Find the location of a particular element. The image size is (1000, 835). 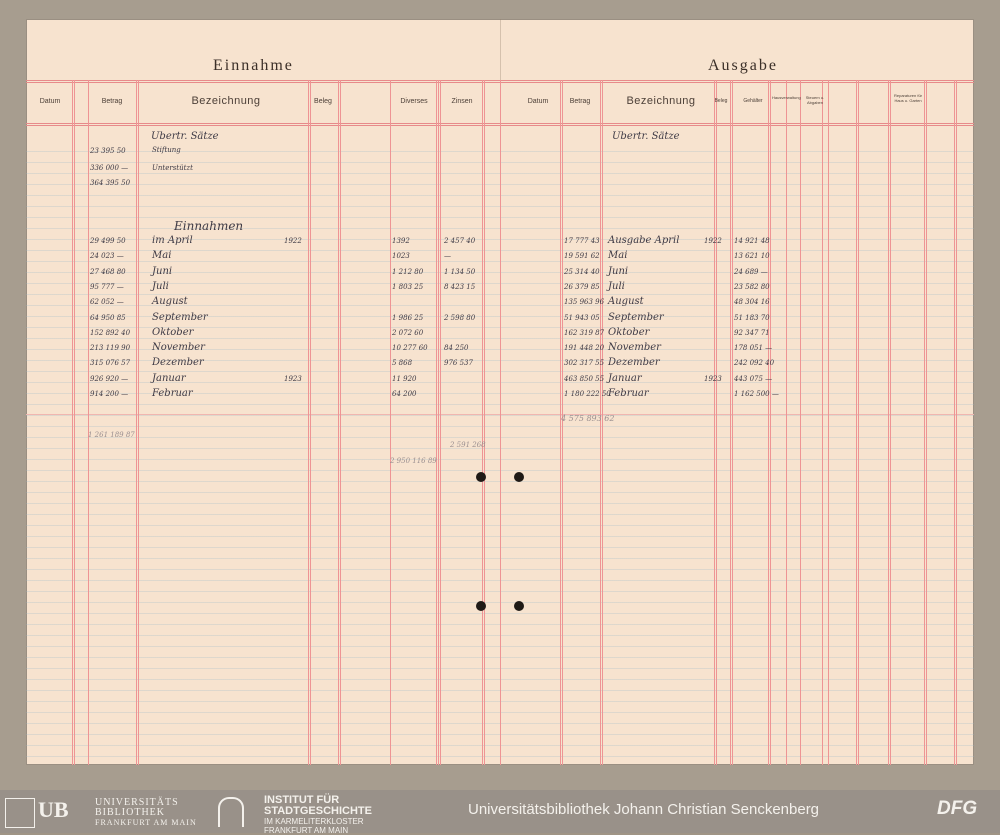

expense-row-amount: 463 850 55 is located at coordinates (584, 378).